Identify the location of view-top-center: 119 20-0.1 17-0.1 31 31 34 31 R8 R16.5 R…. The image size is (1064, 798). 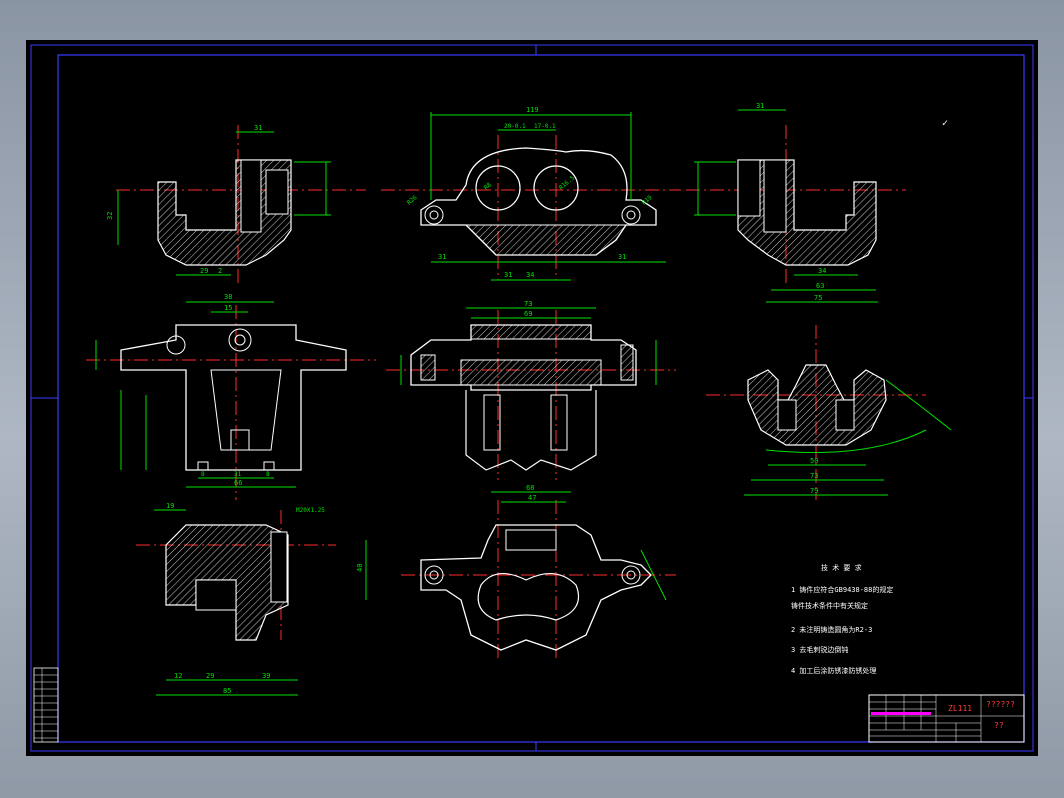
(531, 193).